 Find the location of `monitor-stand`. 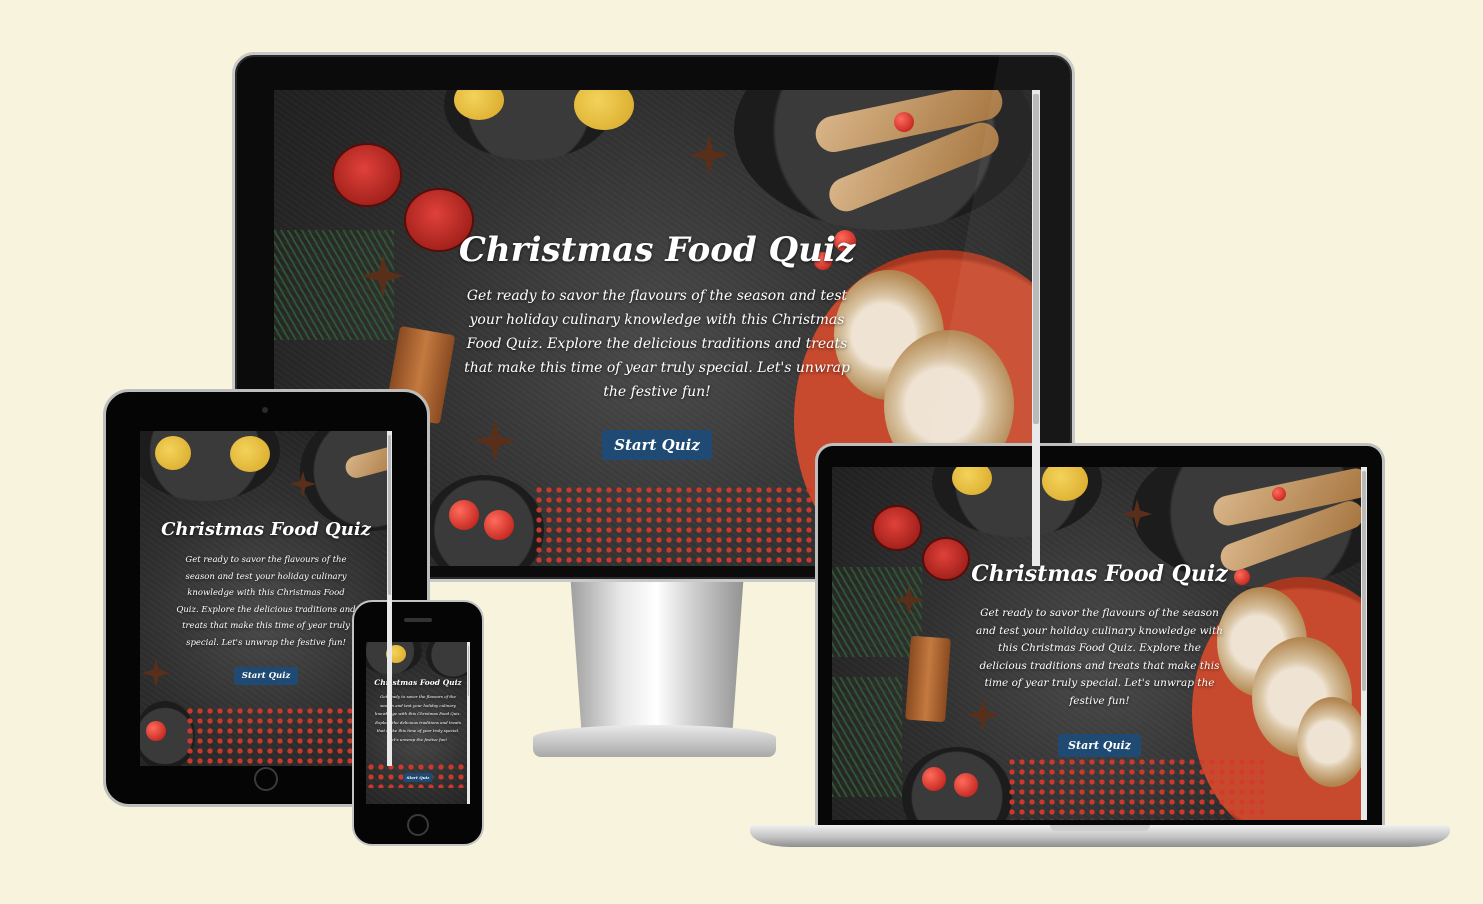

monitor-stand is located at coordinates (657, 655).